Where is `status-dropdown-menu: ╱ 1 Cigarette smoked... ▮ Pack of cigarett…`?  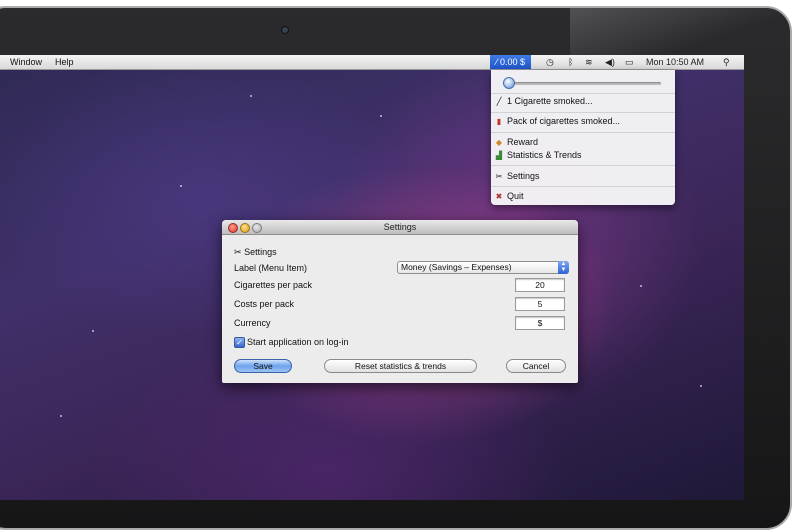 status-dropdown-menu: ╱ 1 Cigarette smoked... ▮ Pack of cigarett… is located at coordinates (583, 137).